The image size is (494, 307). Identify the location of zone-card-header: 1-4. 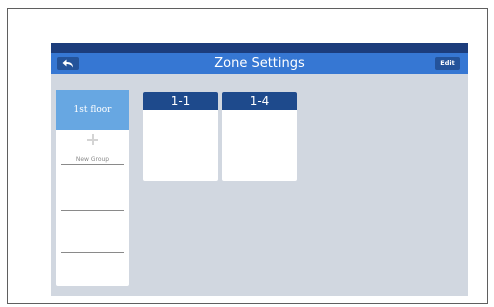
(259, 101).